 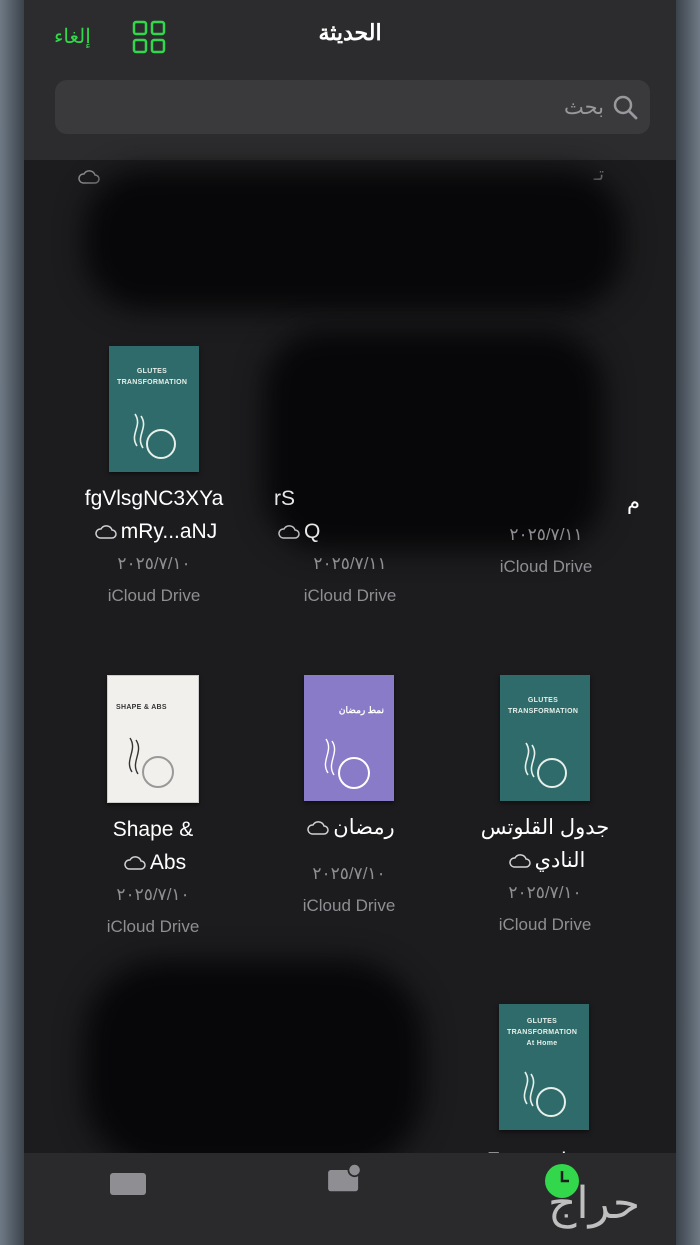 I want to click on file-name: rS Q, so click(x=297, y=515).